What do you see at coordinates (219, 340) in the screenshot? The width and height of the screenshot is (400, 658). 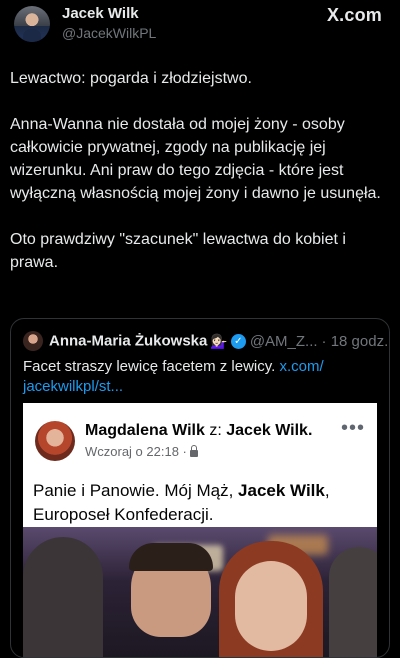 I see `quoted-author-emoji: 💁🏻‍♀️` at bounding box center [219, 340].